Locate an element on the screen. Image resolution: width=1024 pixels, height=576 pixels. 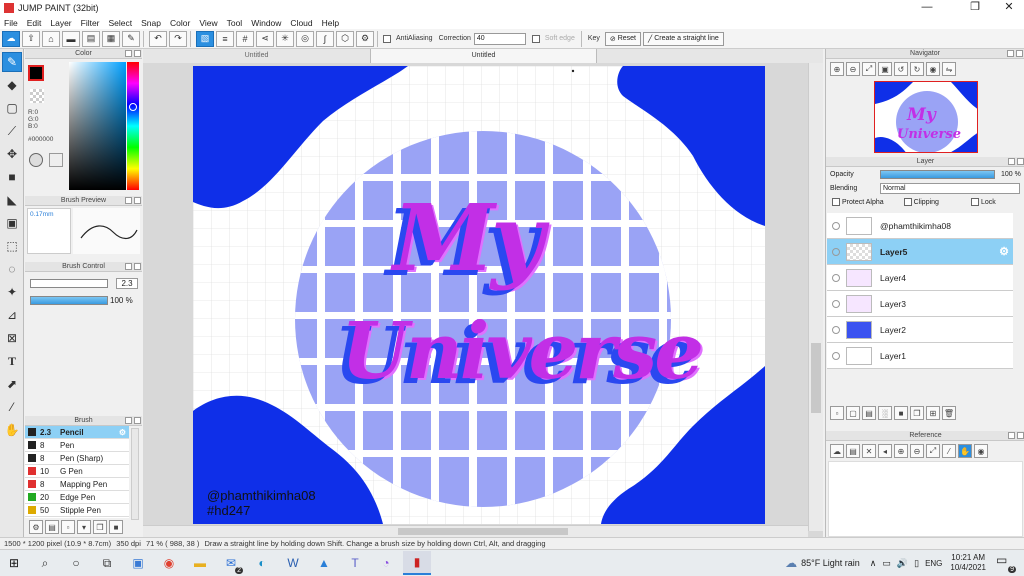
correction-input: 40 is located at coordinates (499, 38).